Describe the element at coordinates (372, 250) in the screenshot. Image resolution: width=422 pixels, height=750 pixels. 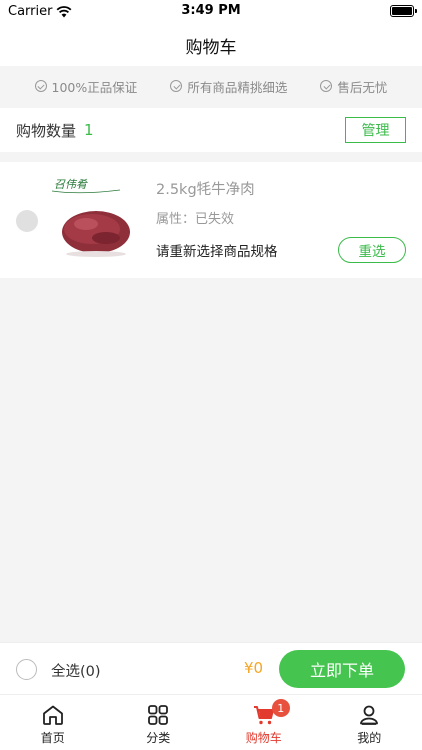
I see `reselect-button: 重选` at that location.